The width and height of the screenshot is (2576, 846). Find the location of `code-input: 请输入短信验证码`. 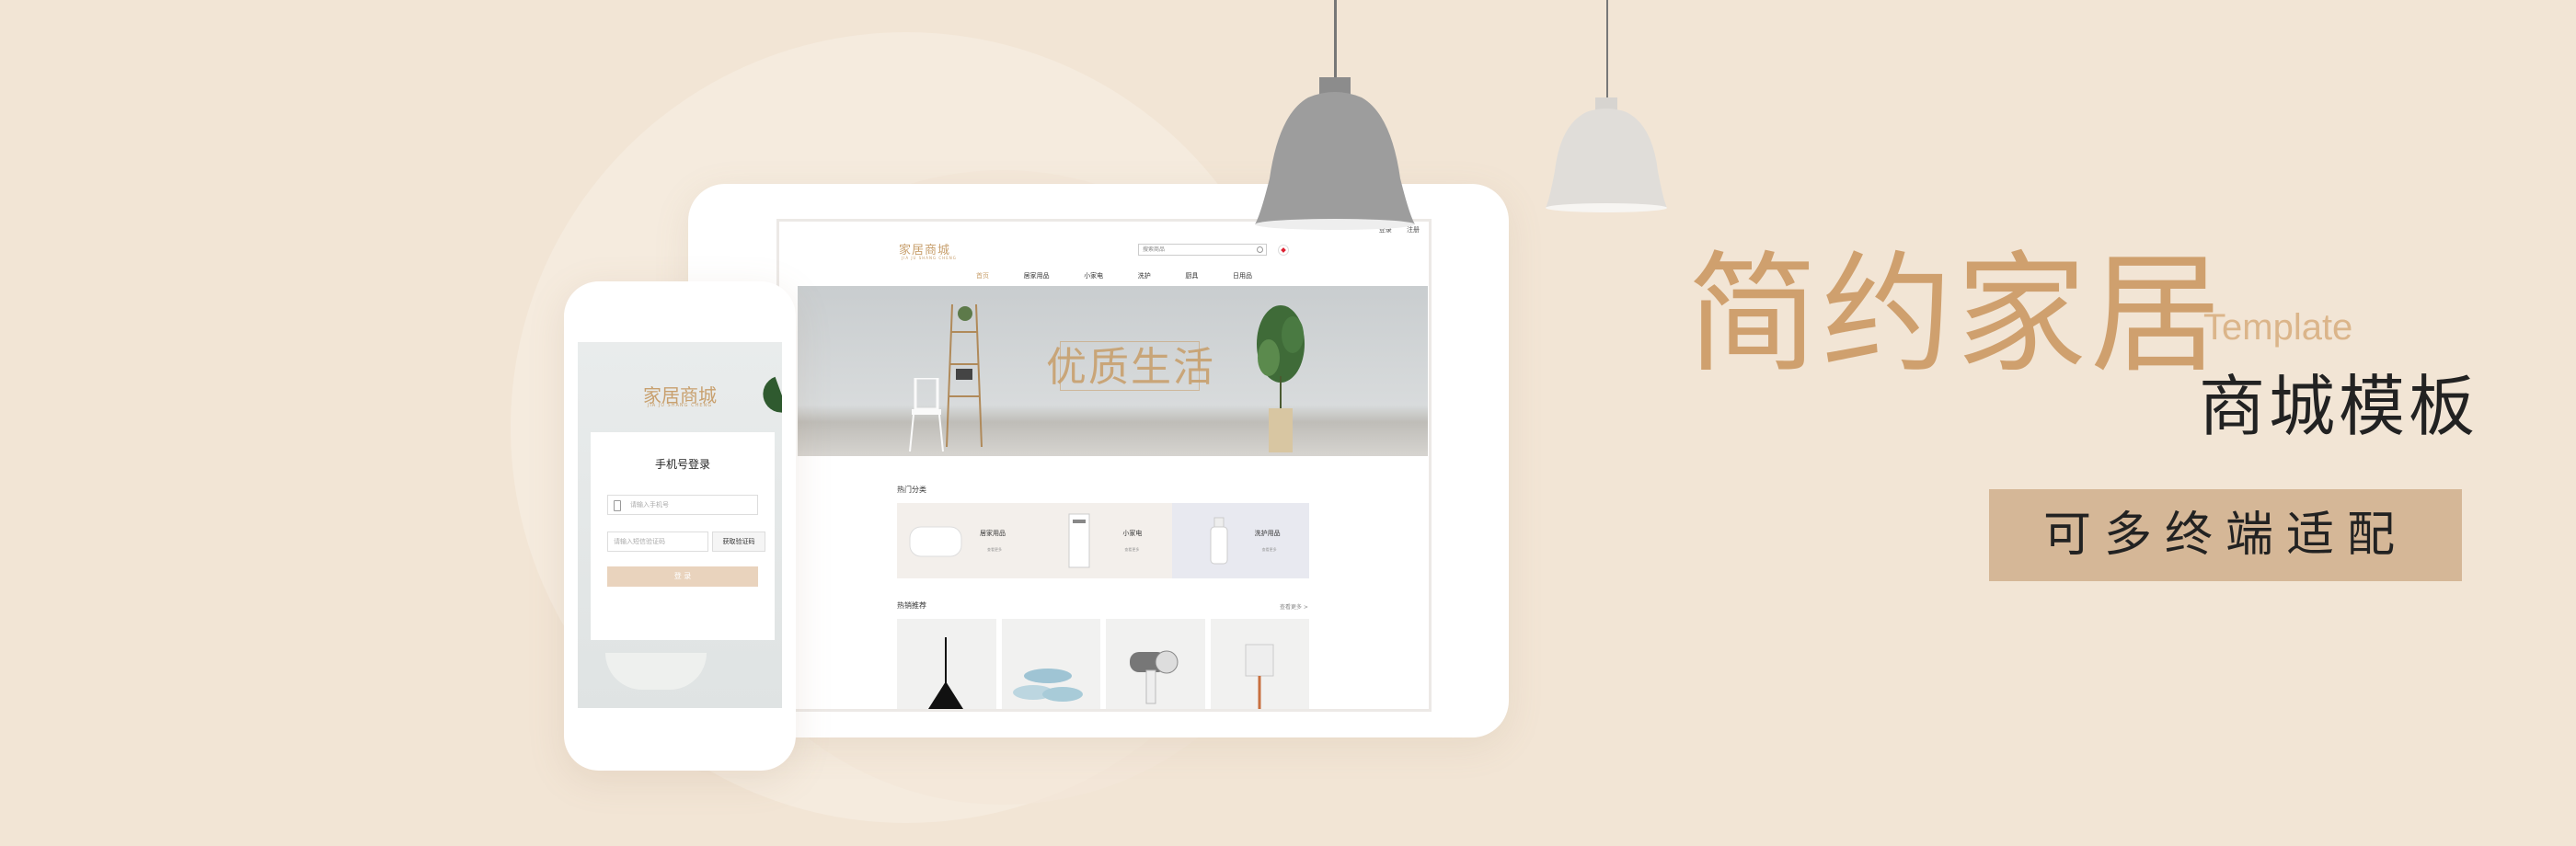

code-input: 请输入短信验证码 is located at coordinates (657, 542).